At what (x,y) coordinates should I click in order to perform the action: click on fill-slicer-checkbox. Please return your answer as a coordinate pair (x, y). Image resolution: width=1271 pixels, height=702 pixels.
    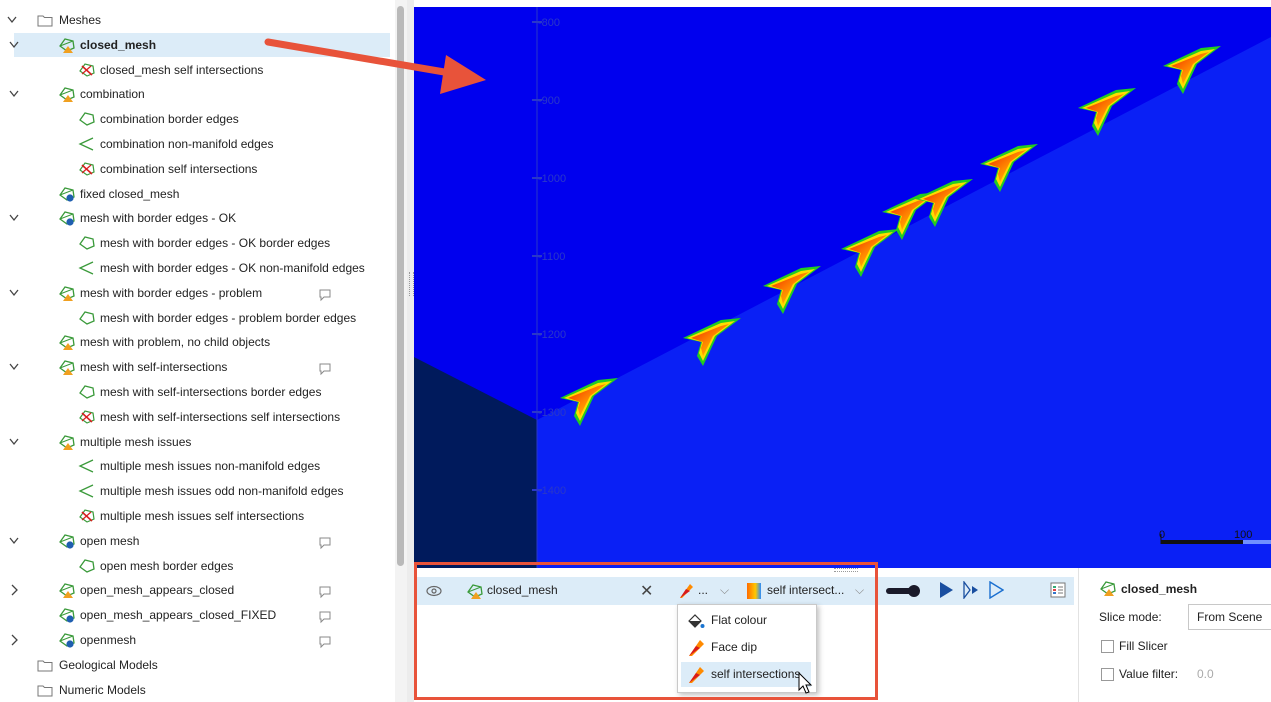
    Looking at the image, I should click on (1107, 646).